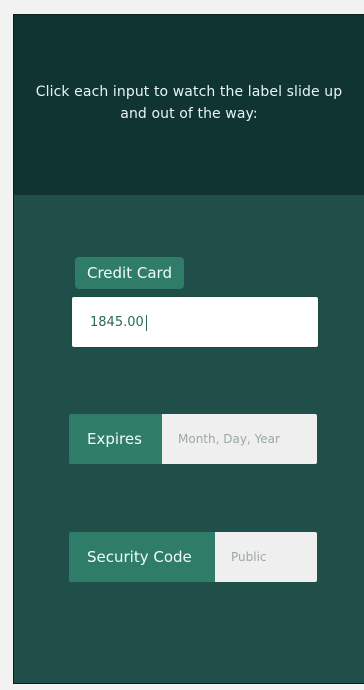 The image size is (364, 690). Describe the element at coordinates (195, 322) in the screenshot. I see `credit-card-input: 1845.00` at that location.